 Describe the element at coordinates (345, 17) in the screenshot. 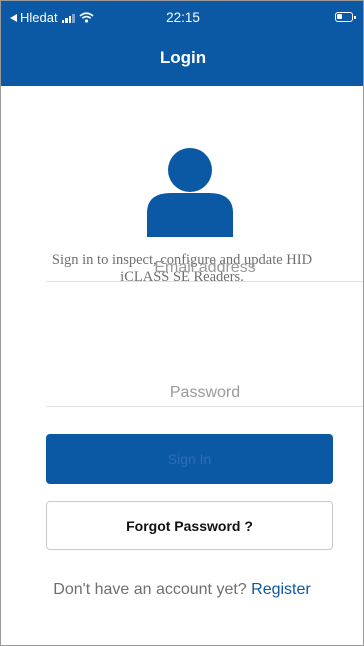

I see `battery-icon` at that location.